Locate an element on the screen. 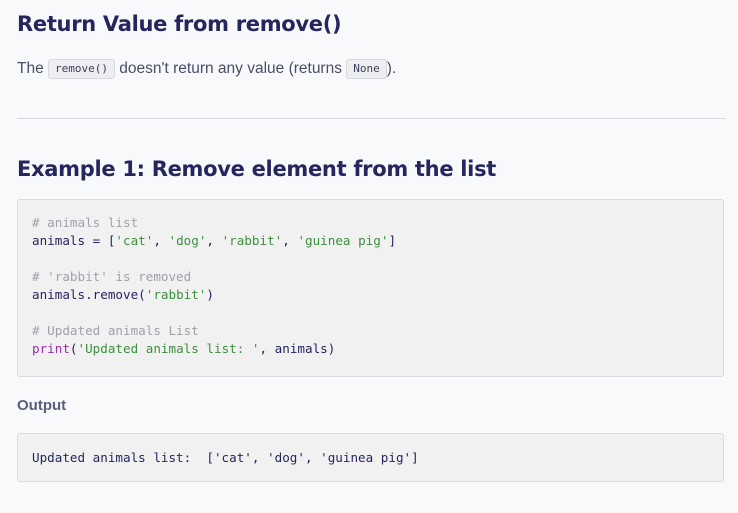 This screenshot has width=738, height=513. code-comment: # animals list is located at coordinates (85, 222).